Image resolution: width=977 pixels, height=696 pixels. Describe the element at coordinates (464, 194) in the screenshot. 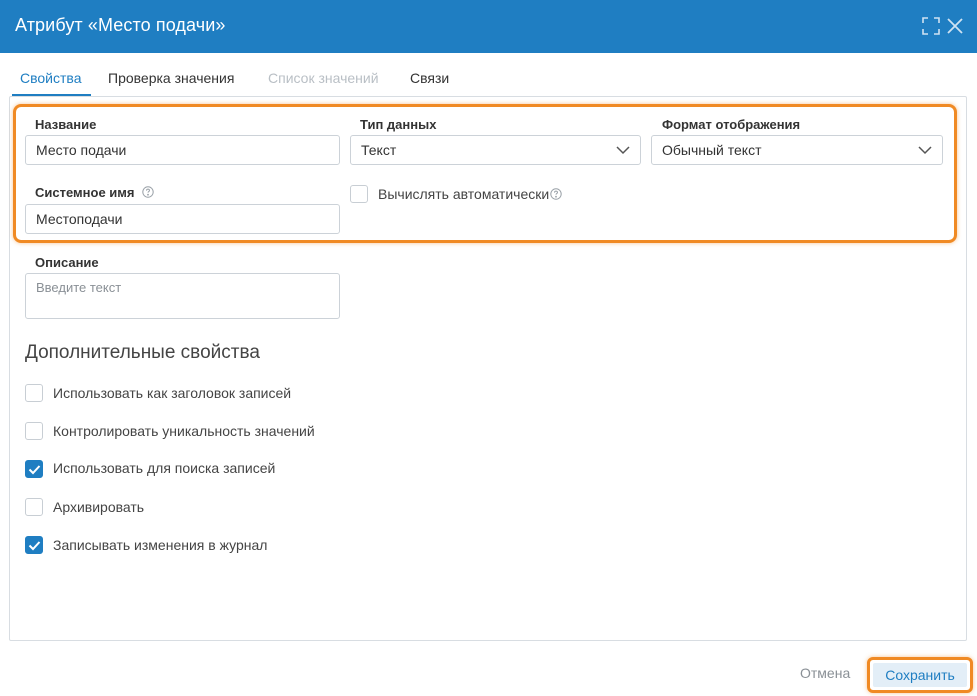

I see `auto-calc-label-text: Вычислять автоматически` at that location.